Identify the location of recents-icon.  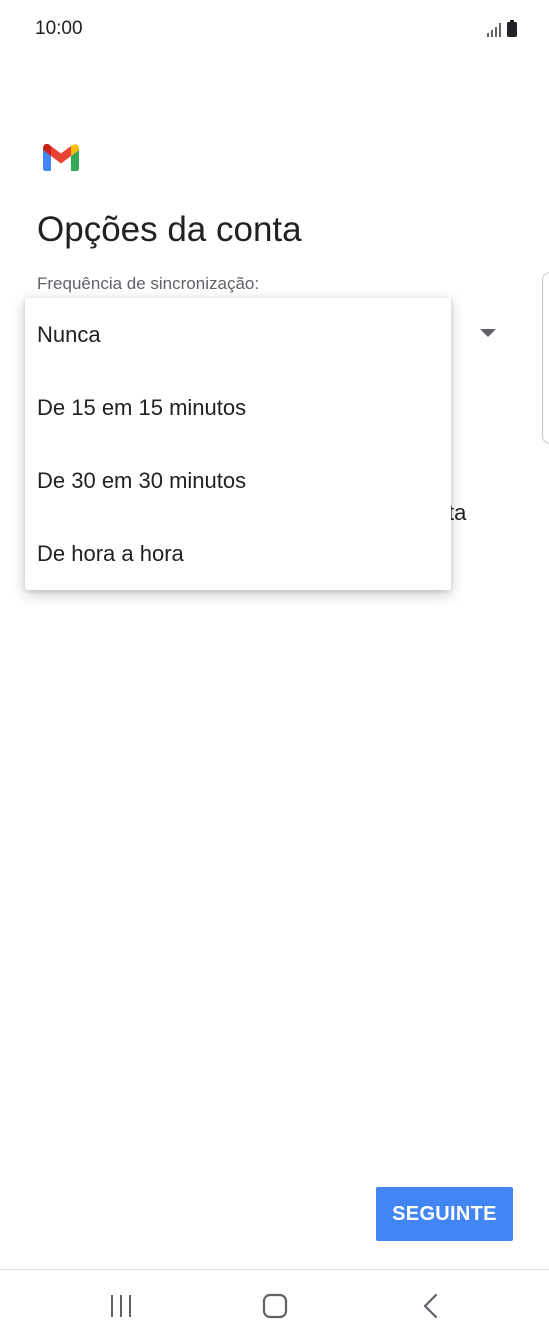
(121, 1306).